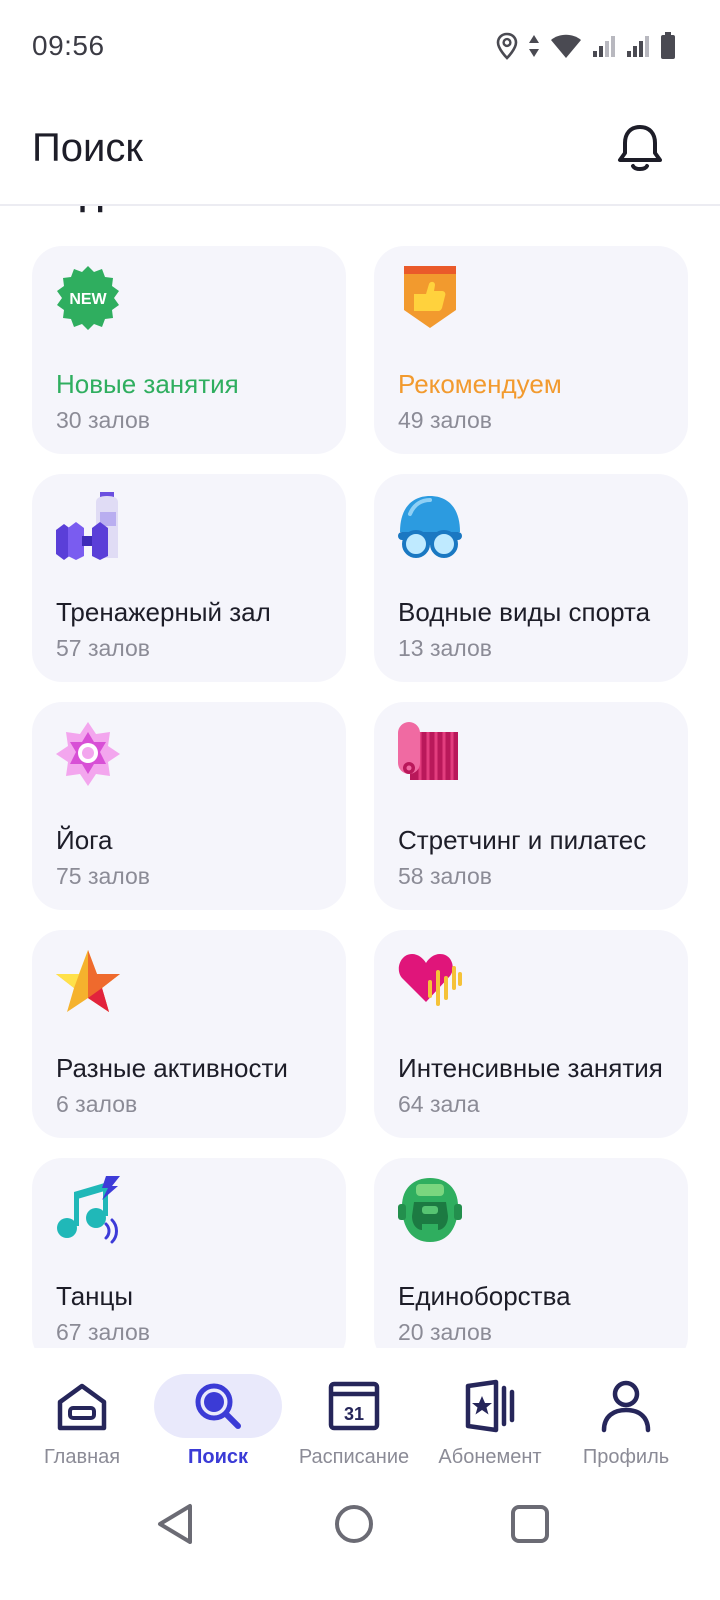 This screenshot has width=720, height=1600. Describe the element at coordinates (531, 350) in the screenshot. I see `category-card-recommended: Рекомендуем 49 залов` at that location.